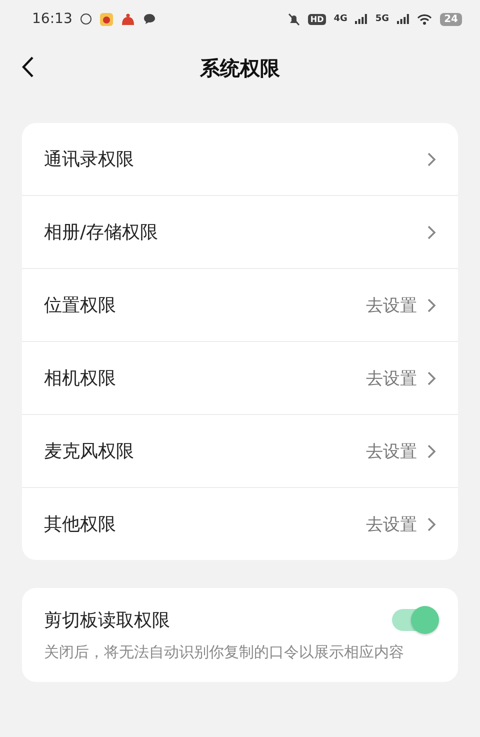  I want to click on wifi-icon, so click(424, 19).